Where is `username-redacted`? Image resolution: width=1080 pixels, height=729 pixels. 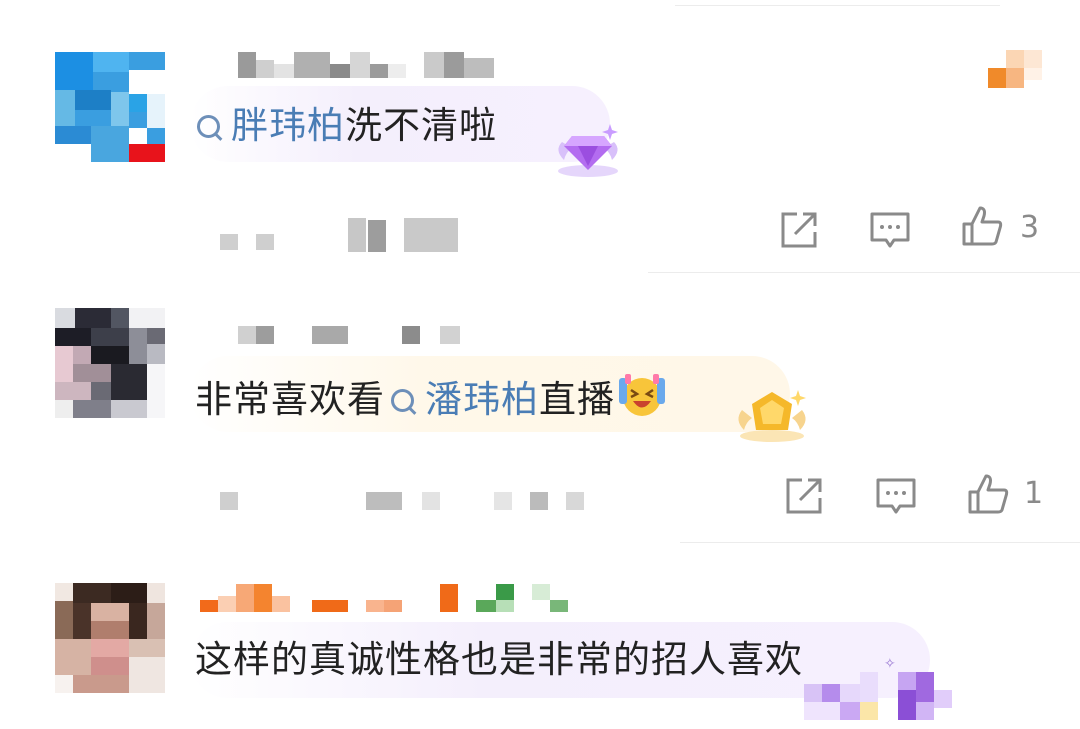
username-redacted is located at coordinates (390, 601).